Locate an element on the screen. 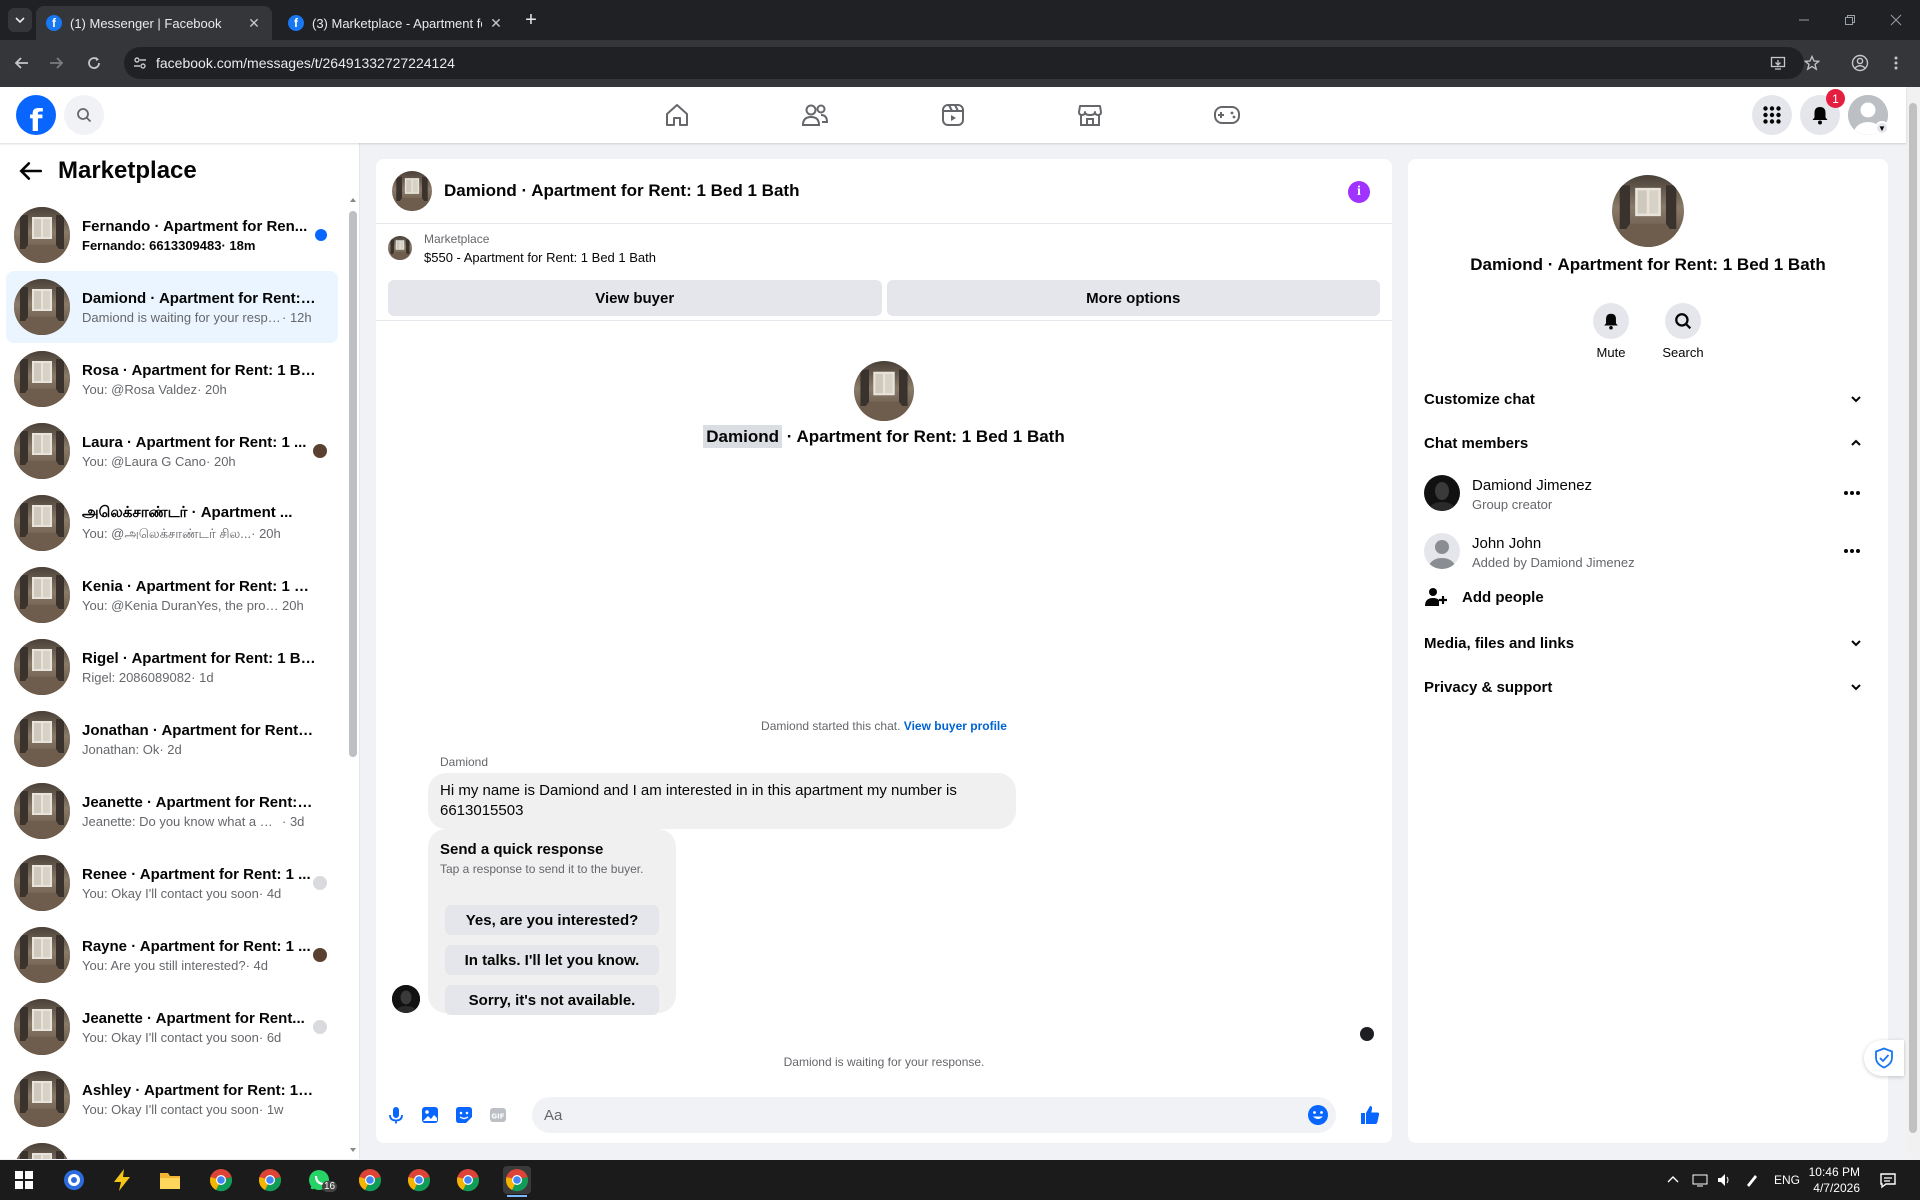  member-row: Damiond Jimenez Group creator is located at coordinates (1648, 493).